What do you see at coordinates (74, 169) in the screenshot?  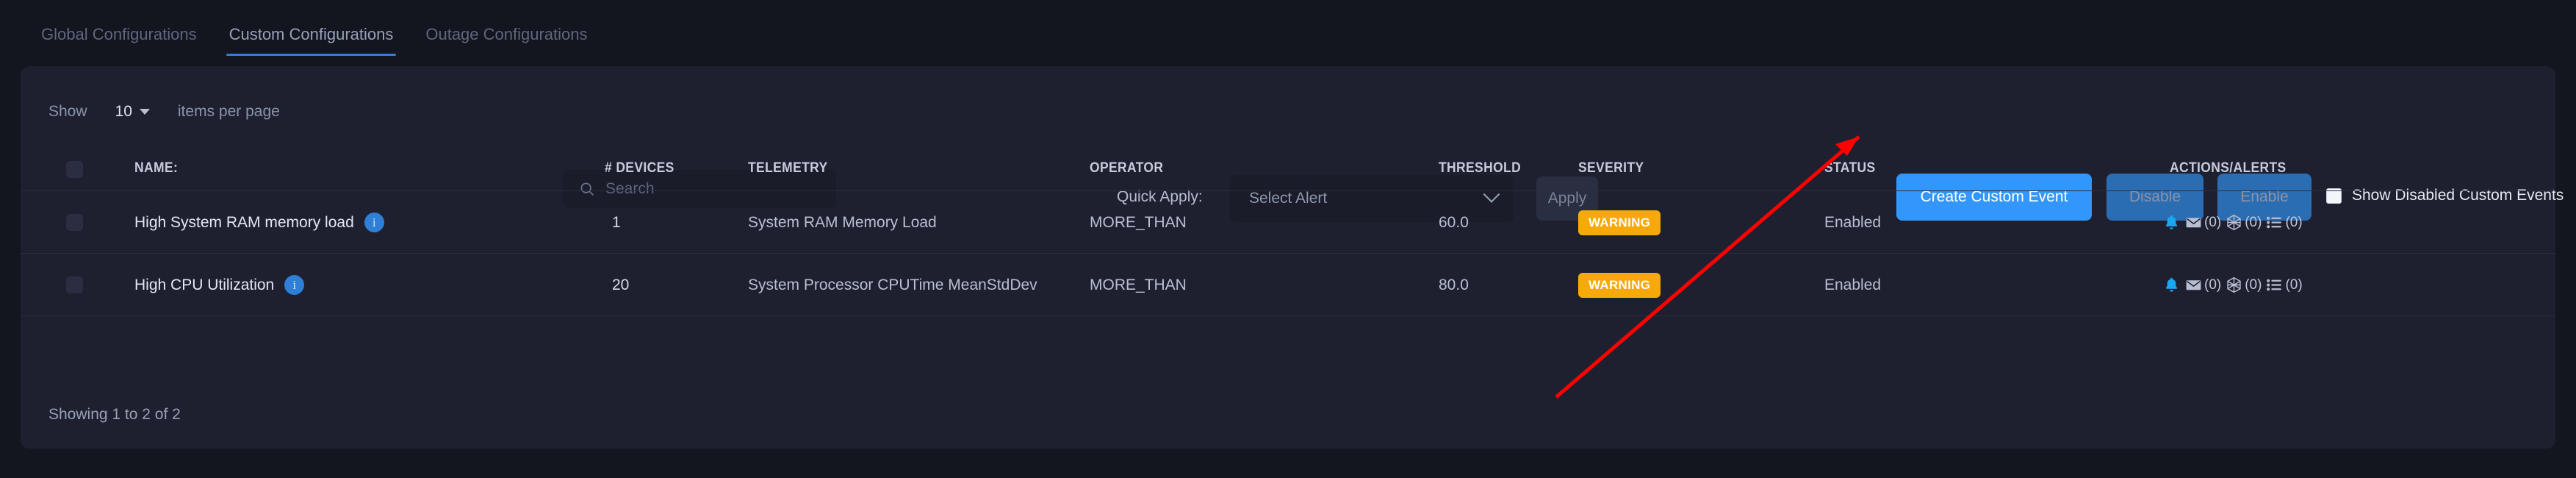 I see `select-all-checkbox` at bounding box center [74, 169].